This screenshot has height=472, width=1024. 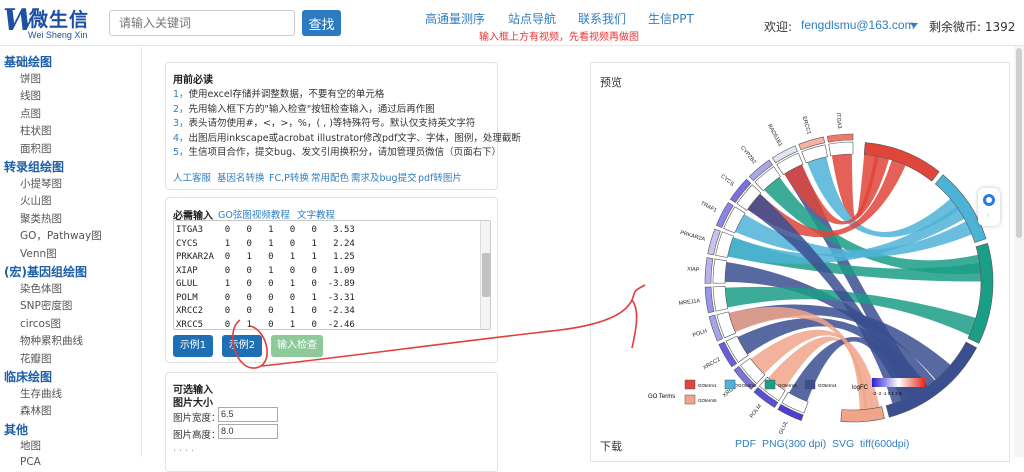 I want to click on sidebar-section-heading: 转录组绘图, so click(x=34, y=167).